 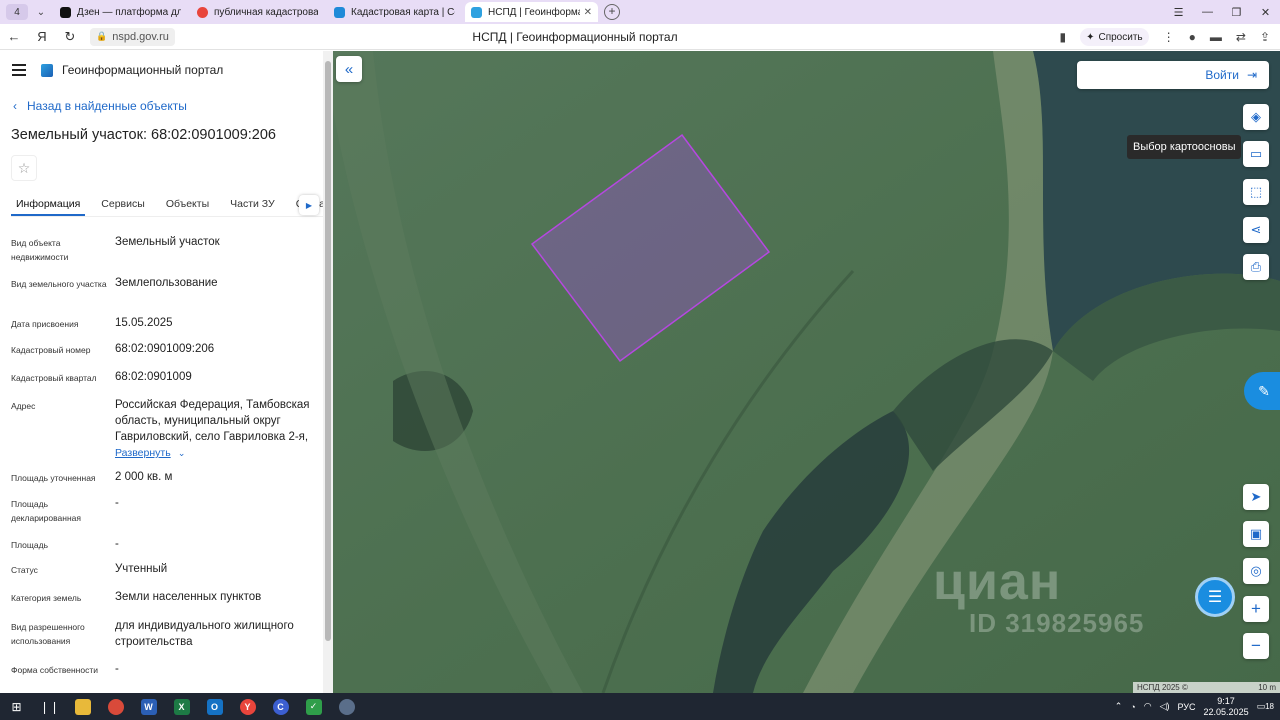 What do you see at coordinates (187, 203) in the screenshot?
I see `tab-objects: Объекты` at bounding box center [187, 203].